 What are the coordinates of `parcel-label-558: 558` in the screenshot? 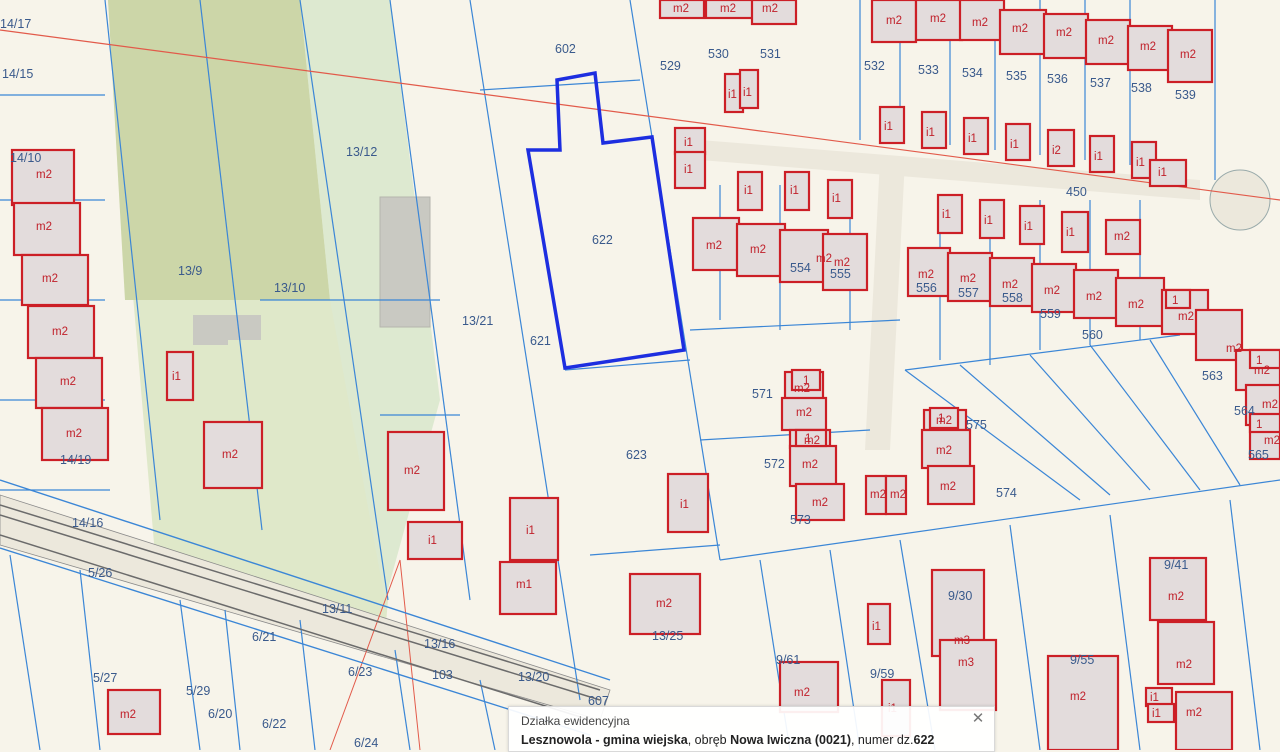 It's located at (1012, 298).